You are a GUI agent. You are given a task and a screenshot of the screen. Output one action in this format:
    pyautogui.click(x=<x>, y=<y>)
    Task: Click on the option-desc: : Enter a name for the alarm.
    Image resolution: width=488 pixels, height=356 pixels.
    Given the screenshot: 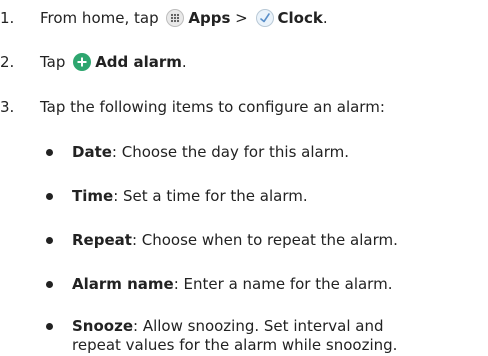 What is the action you would take?
    pyautogui.click(x=283, y=284)
    